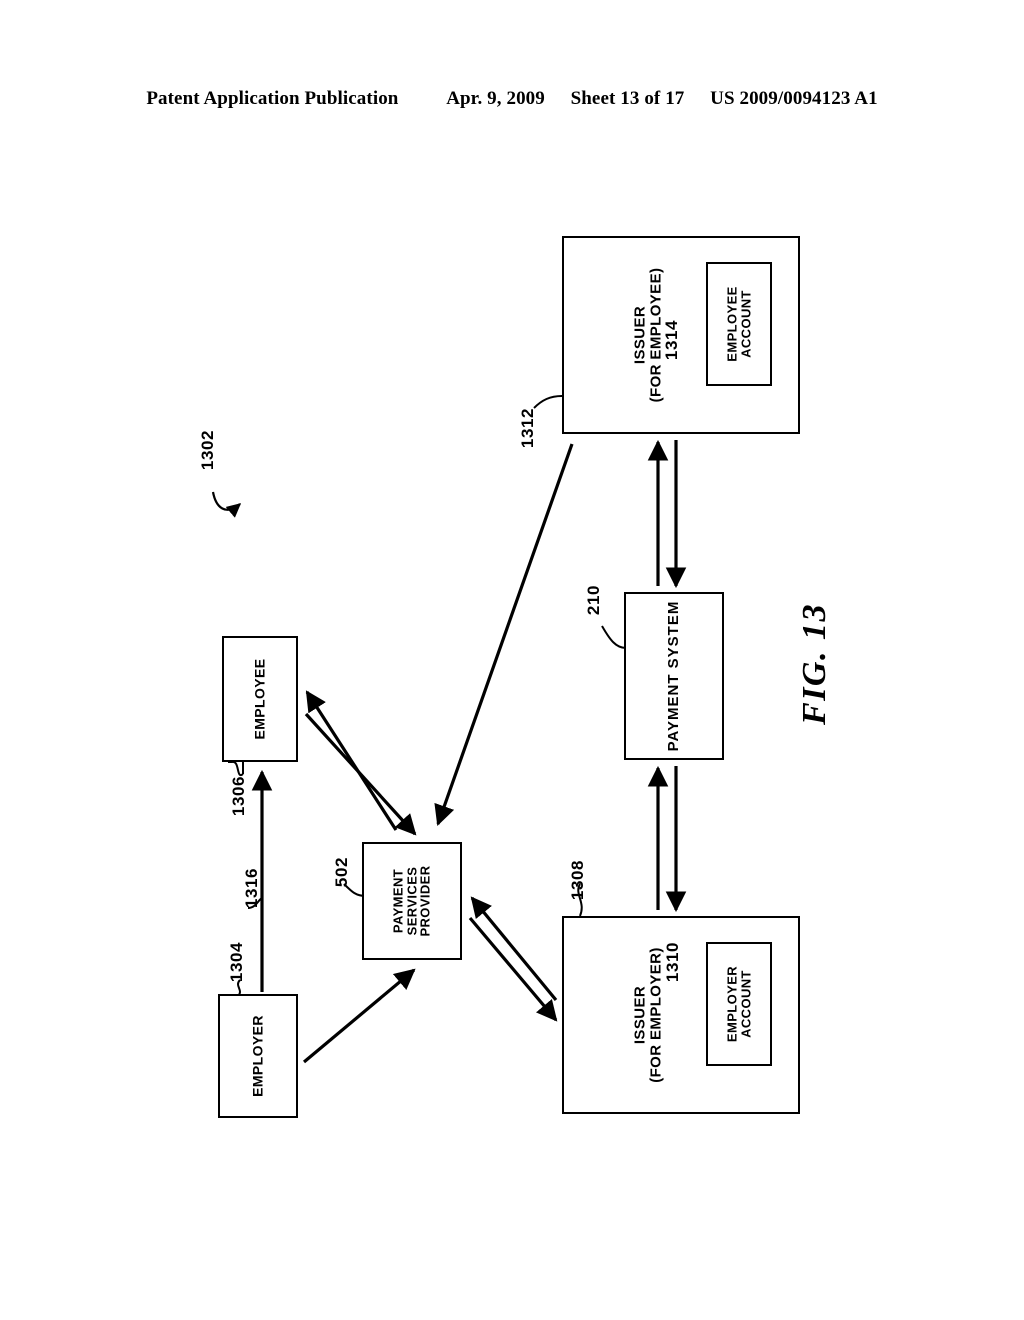 Image resolution: width=1024 pixels, height=1320 pixels. Describe the element at coordinates (745, 324) in the screenshot. I see `employee-account-line2: ACCOUNT` at that location.